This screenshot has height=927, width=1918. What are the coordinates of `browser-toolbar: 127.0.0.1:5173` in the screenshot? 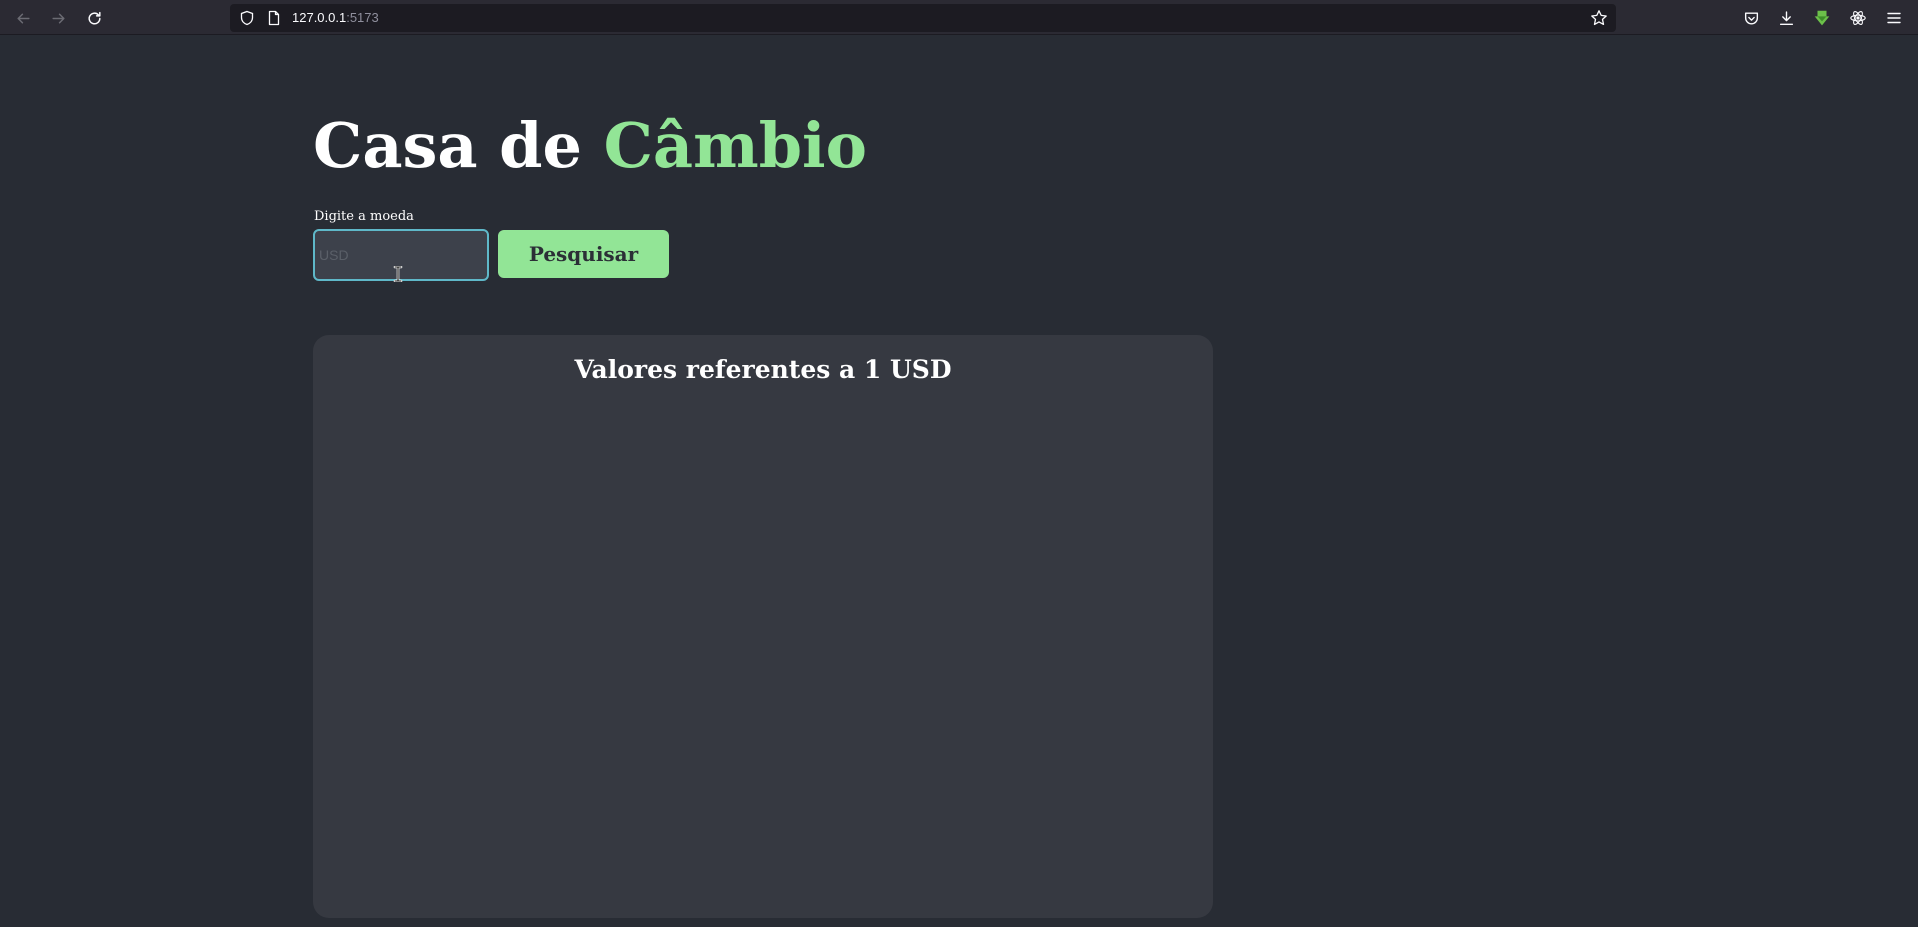 It's located at (959, 17).